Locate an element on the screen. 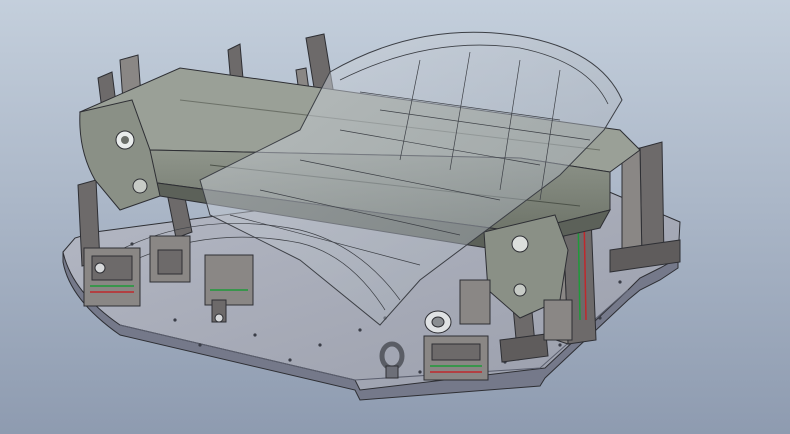  clamp-block-front is located at coordinates (456, 358).